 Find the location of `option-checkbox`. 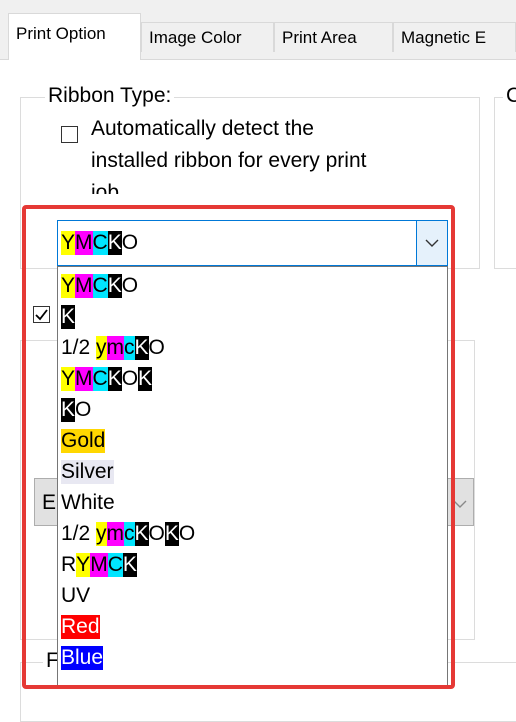

option-checkbox is located at coordinates (41, 314).